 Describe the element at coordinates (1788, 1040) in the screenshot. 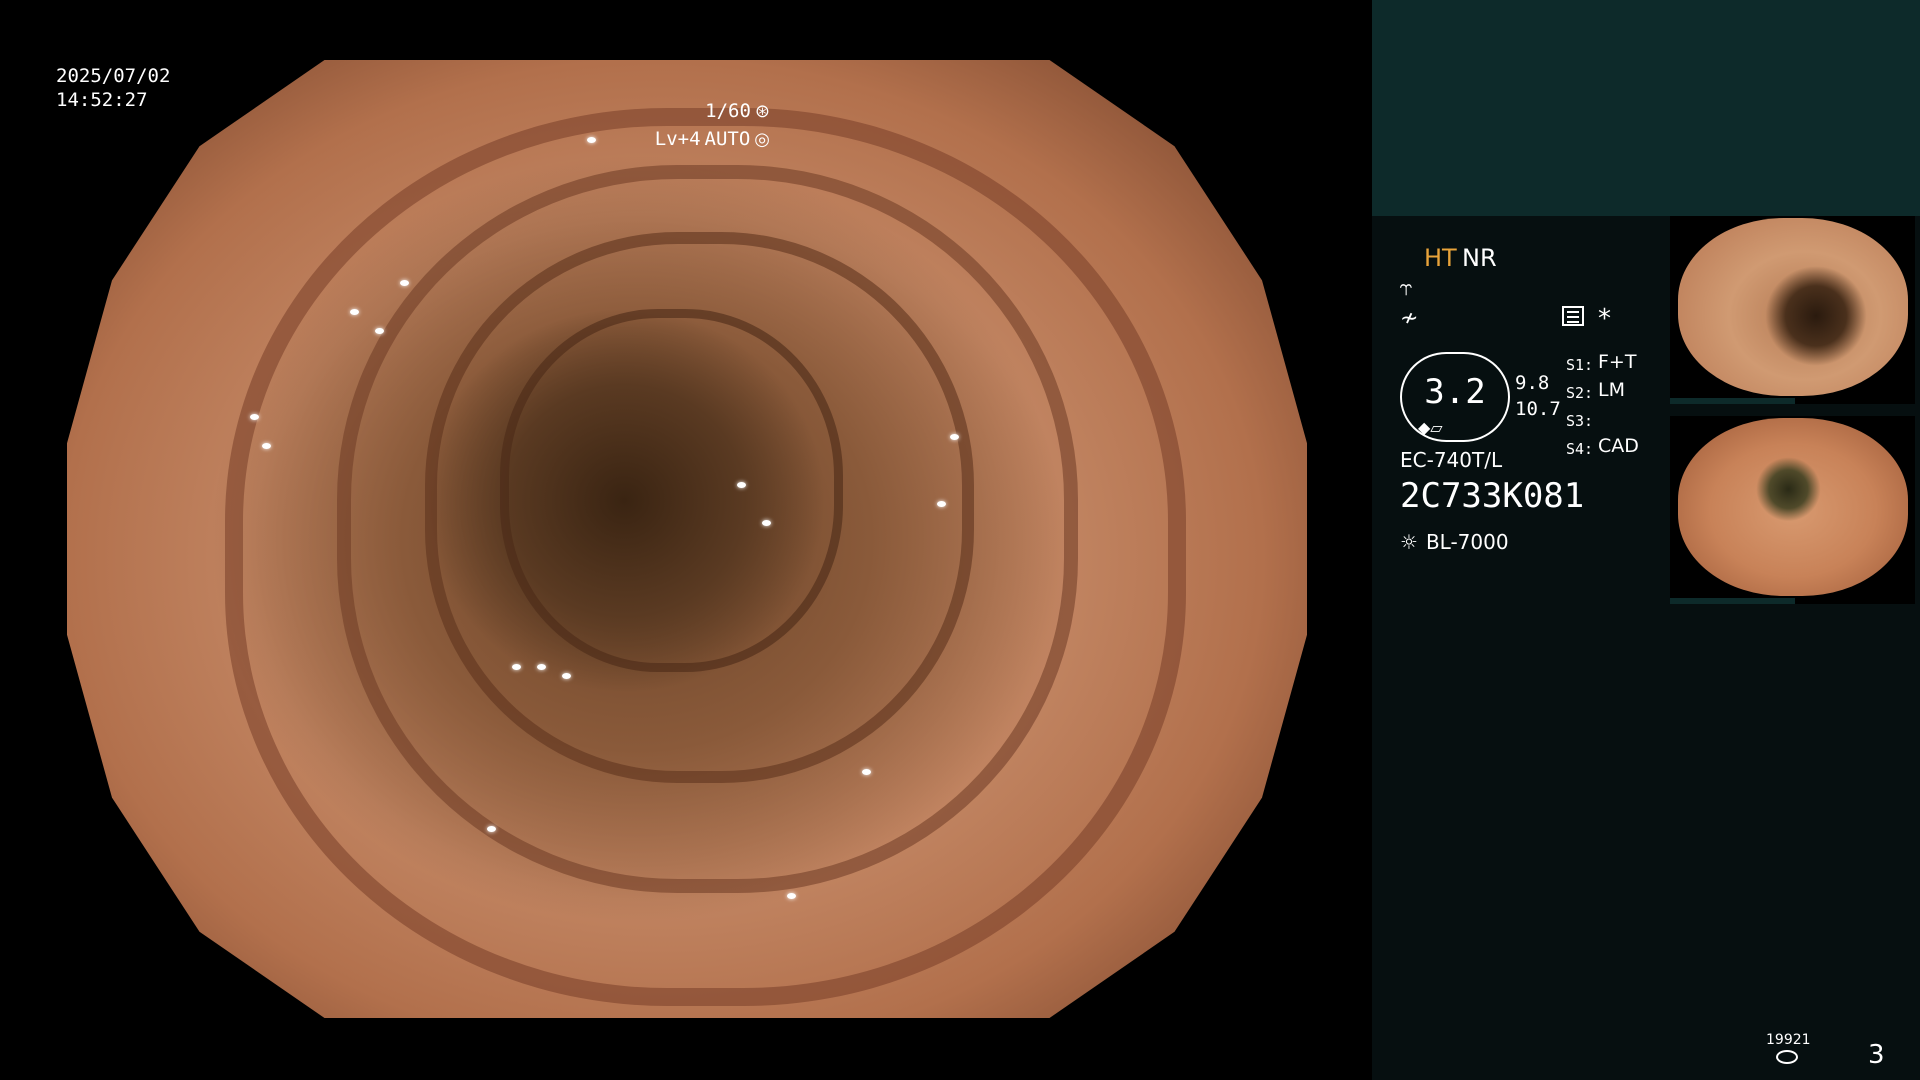

I see `image-count: 19921` at that location.